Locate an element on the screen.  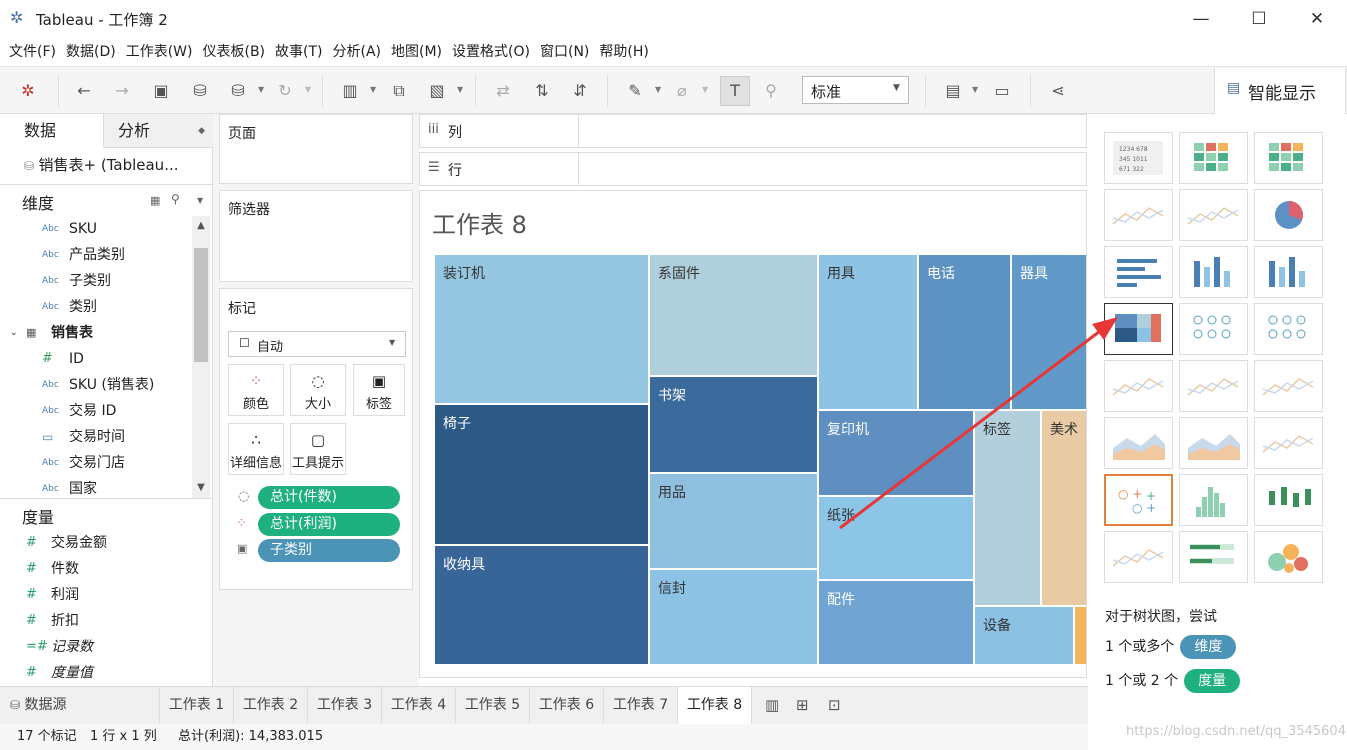
treemap-tile: 用品 is located at coordinates (733, 521).